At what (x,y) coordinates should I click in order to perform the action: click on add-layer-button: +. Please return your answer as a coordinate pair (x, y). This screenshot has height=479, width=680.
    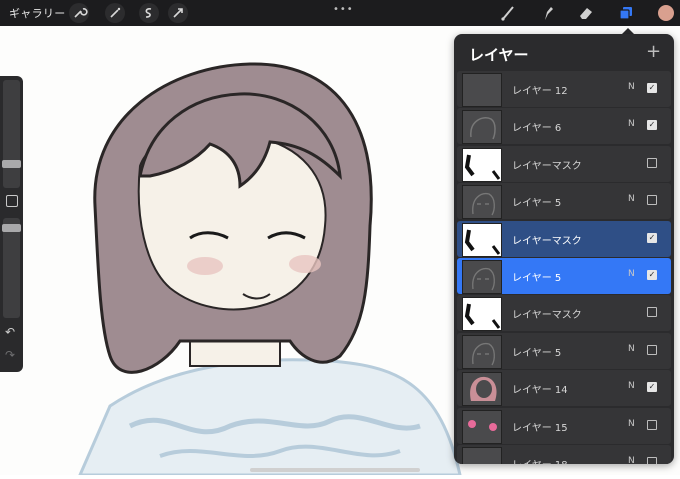
    Looking at the image, I should click on (653, 51).